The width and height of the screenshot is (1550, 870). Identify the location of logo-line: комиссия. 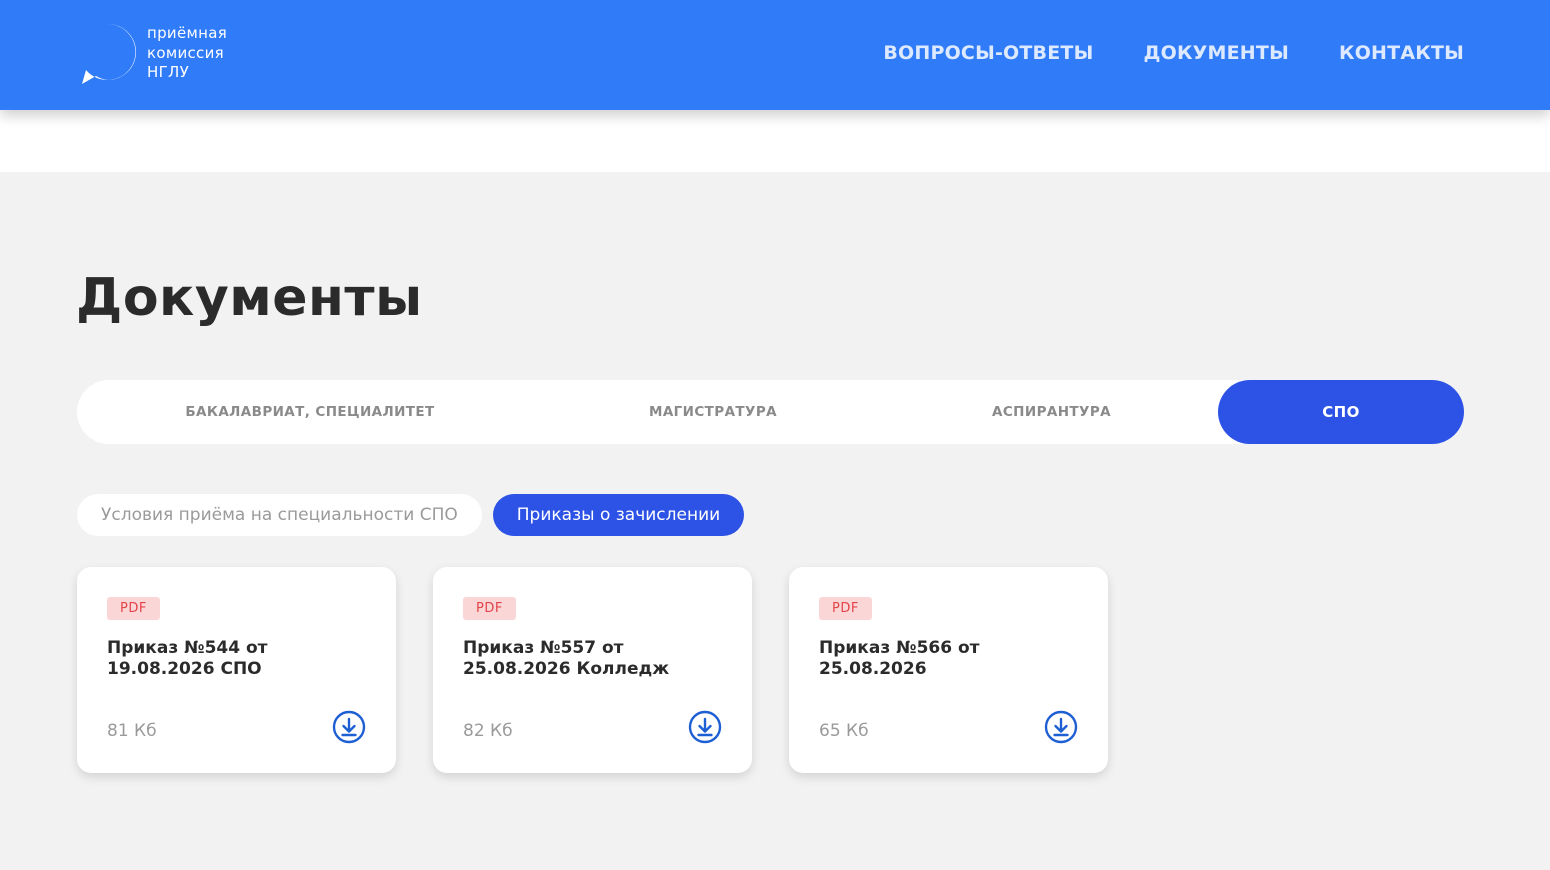
(185, 52).